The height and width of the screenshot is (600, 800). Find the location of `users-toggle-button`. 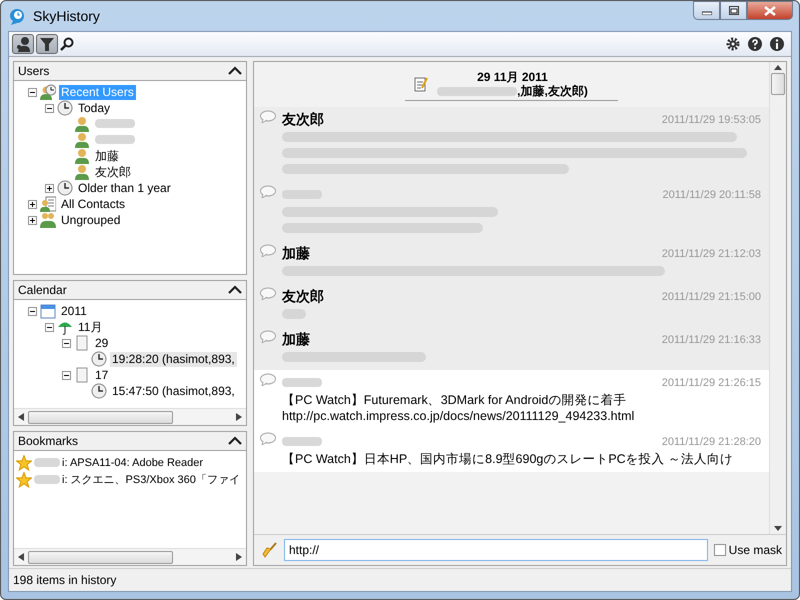

users-toggle-button is located at coordinates (23, 44).